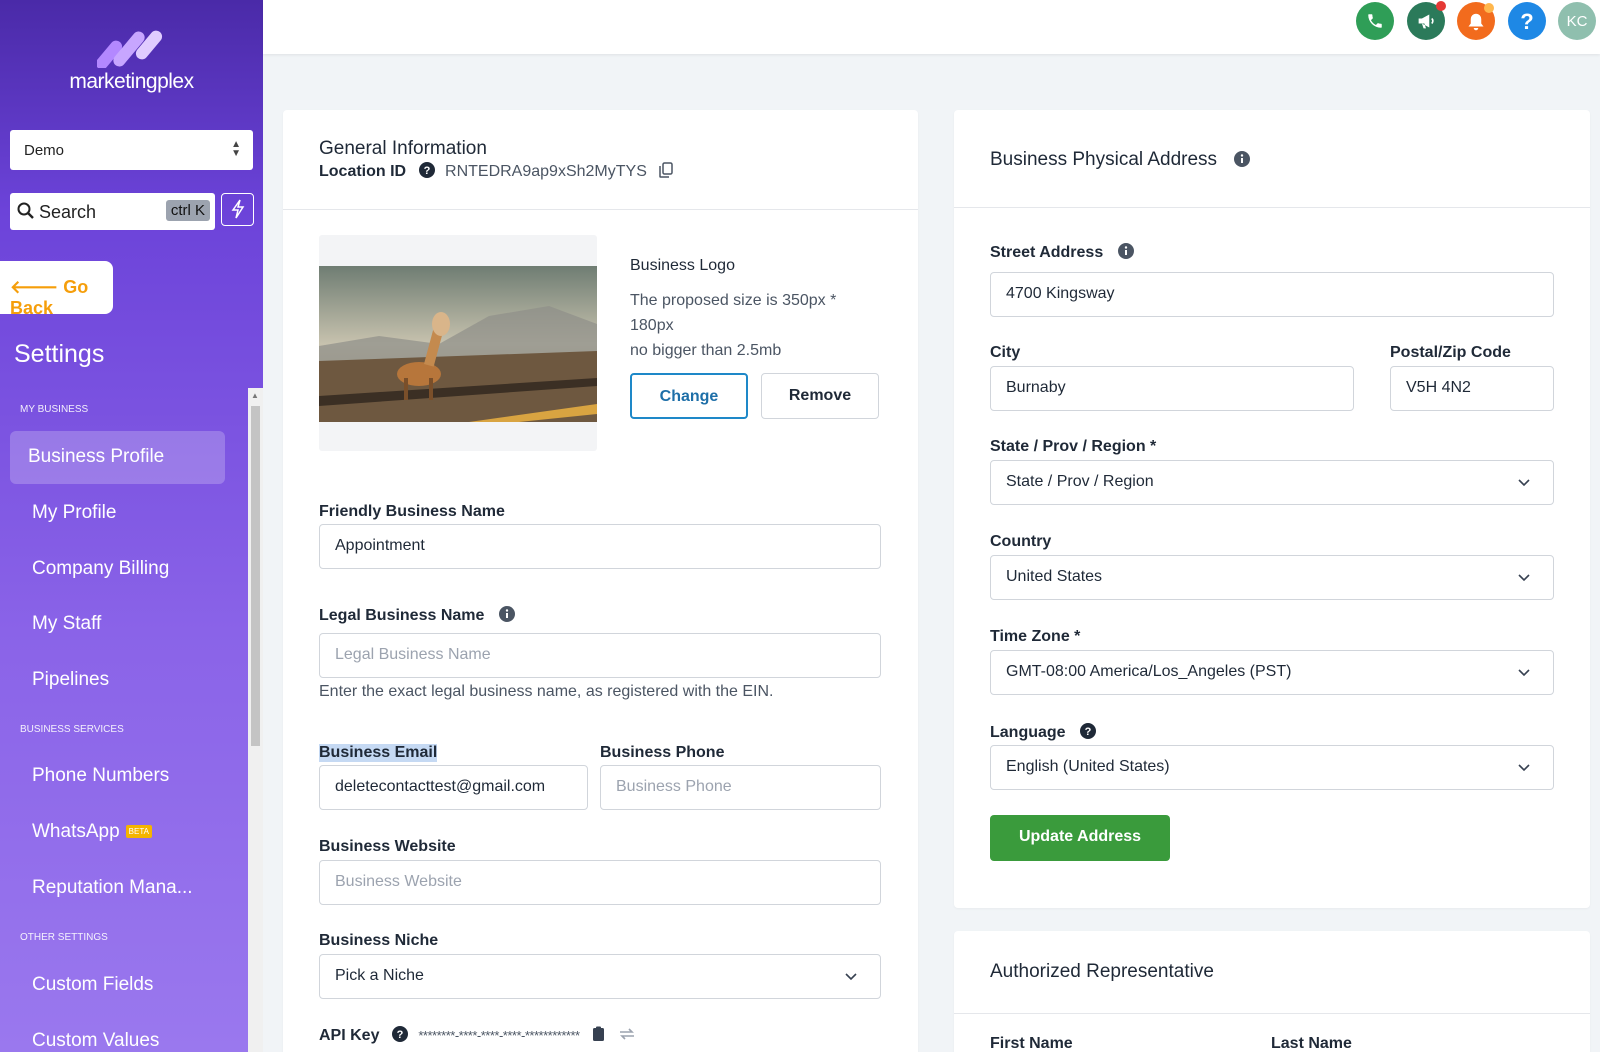 Image resolution: width=1600 pixels, height=1052 pixels. Describe the element at coordinates (95, 1041) in the screenshot. I see `sidebar-item-custom-values: Custom Values` at that location.